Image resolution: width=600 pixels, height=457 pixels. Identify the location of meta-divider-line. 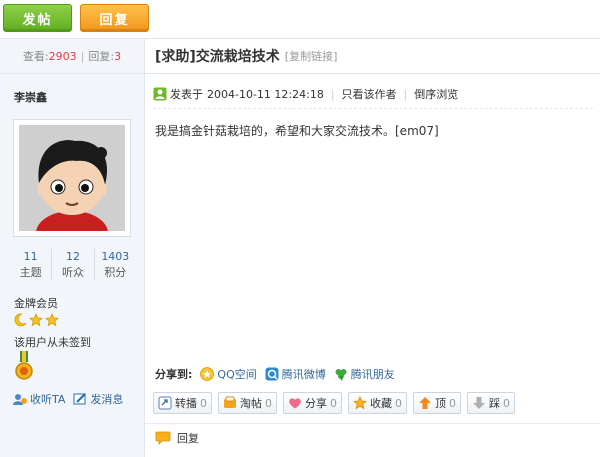
(373, 108).